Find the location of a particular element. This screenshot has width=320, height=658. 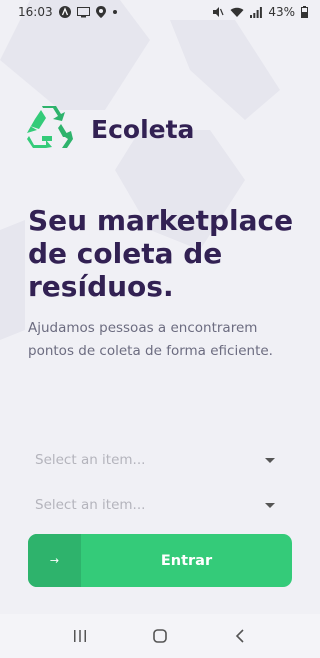

status-bar-left: 16:03 is located at coordinates (68, 12).